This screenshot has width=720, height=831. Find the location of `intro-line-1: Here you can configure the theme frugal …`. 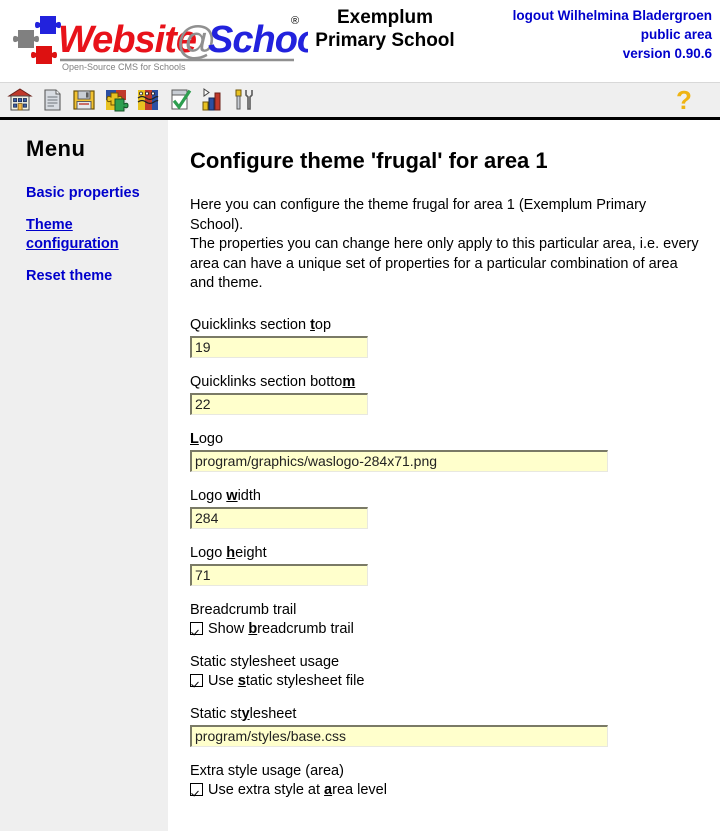

intro-line-1: Here you can configure the theme frugal … is located at coordinates (418, 215).